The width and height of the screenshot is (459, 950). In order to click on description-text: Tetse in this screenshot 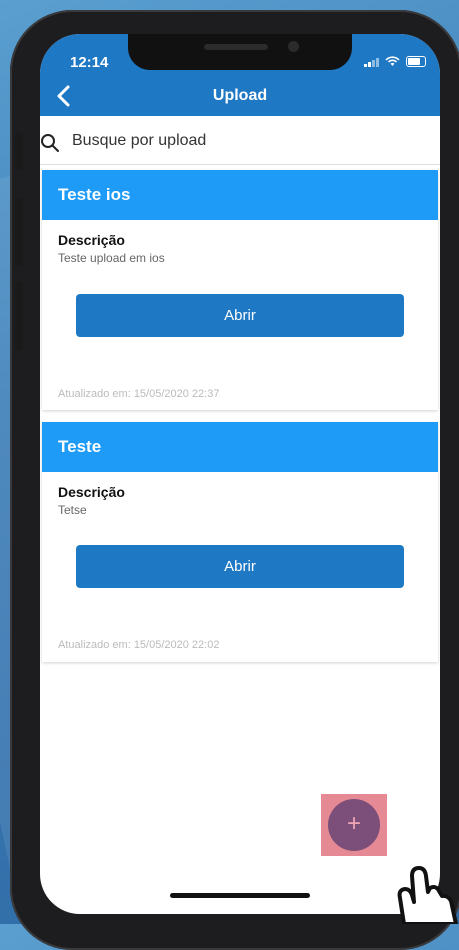, I will do `click(72, 510)`.